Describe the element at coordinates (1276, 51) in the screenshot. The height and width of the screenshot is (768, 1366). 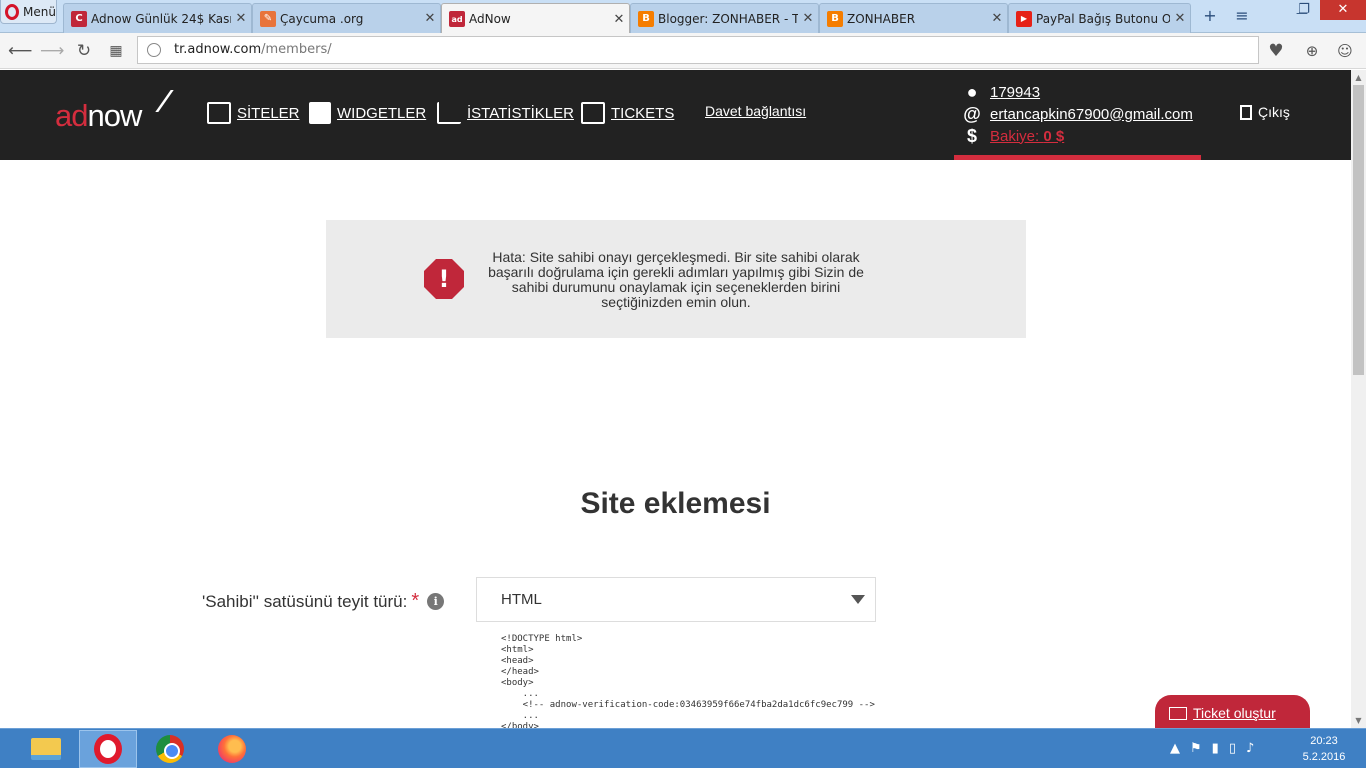
I see `heart-icon: ♥` at that location.